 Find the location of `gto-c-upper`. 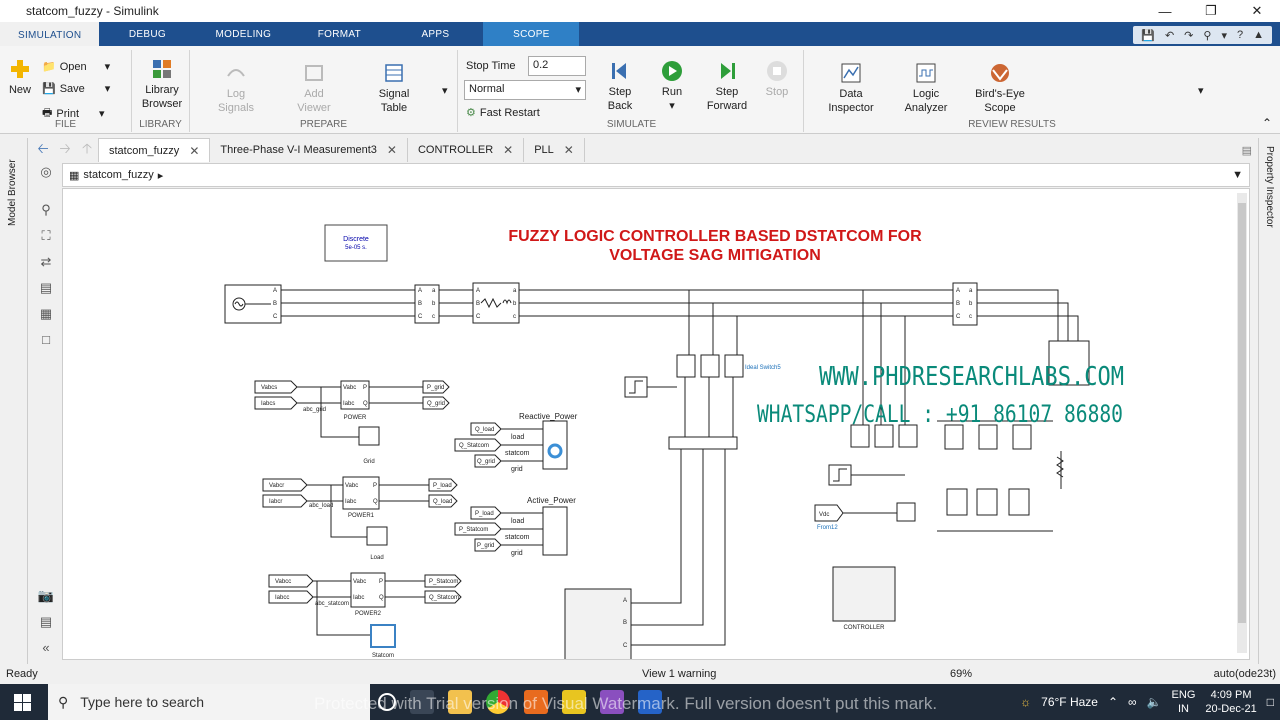

gto-c-upper is located at coordinates (1022, 437).